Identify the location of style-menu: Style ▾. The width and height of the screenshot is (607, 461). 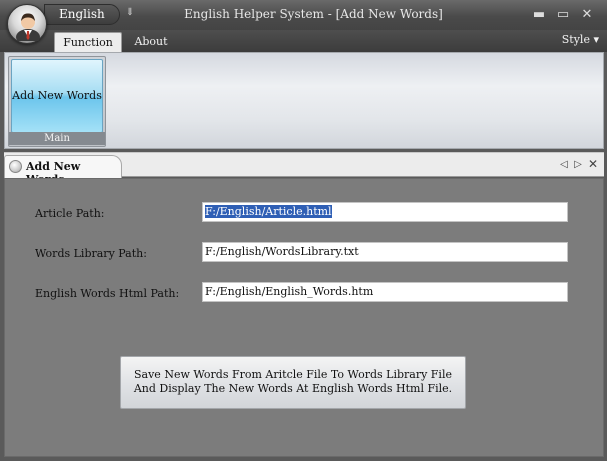
(580, 39).